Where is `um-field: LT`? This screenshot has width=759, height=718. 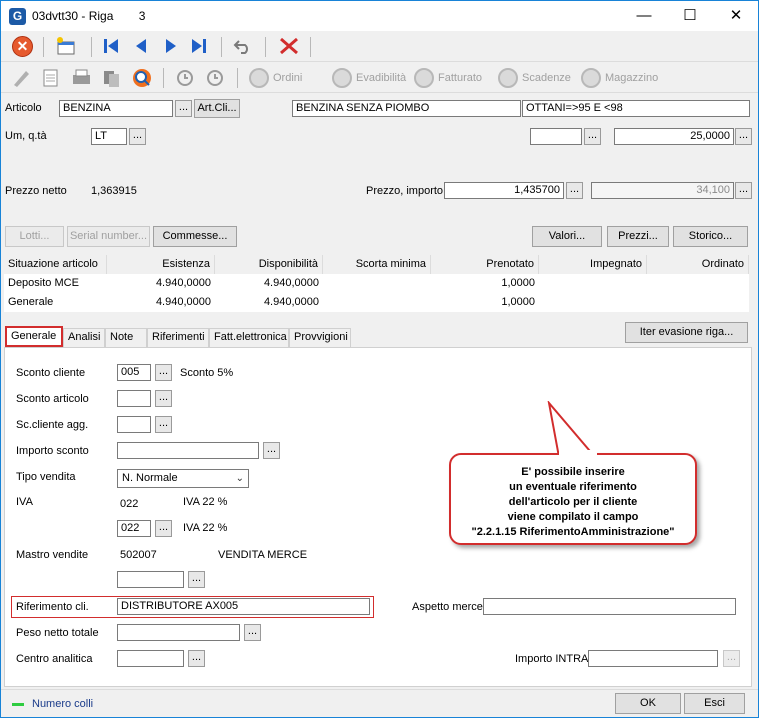
um-field: LT is located at coordinates (109, 136).